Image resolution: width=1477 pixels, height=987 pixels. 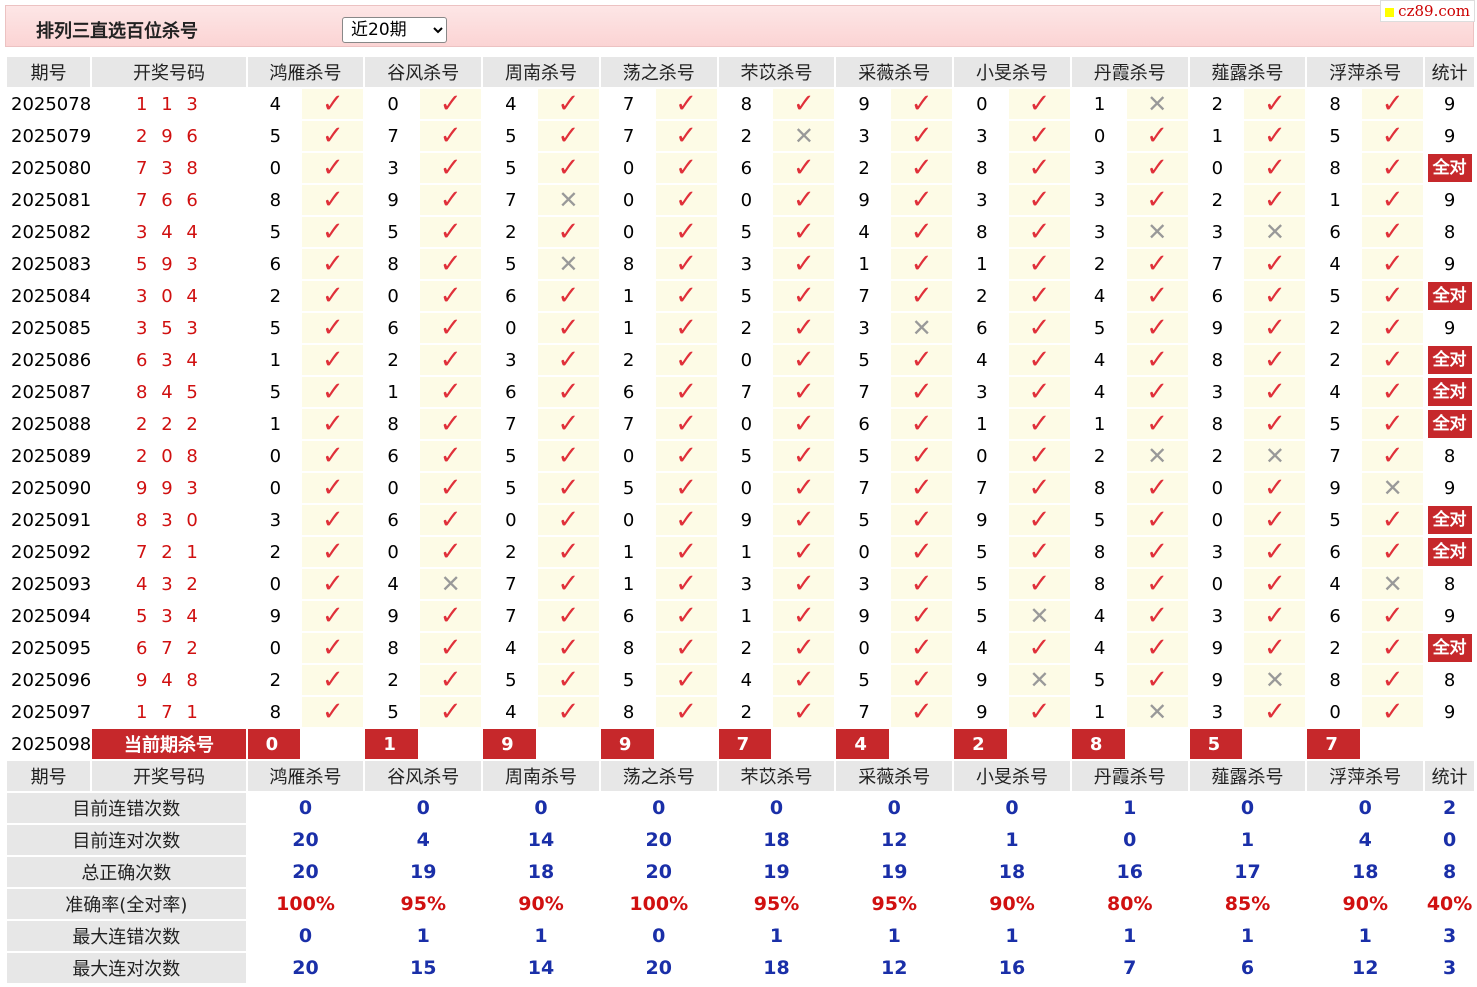 What do you see at coordinates (169, 649) in the screenshot?
I see `winning-number: 6 7 2` at bounding box center [169, 649].